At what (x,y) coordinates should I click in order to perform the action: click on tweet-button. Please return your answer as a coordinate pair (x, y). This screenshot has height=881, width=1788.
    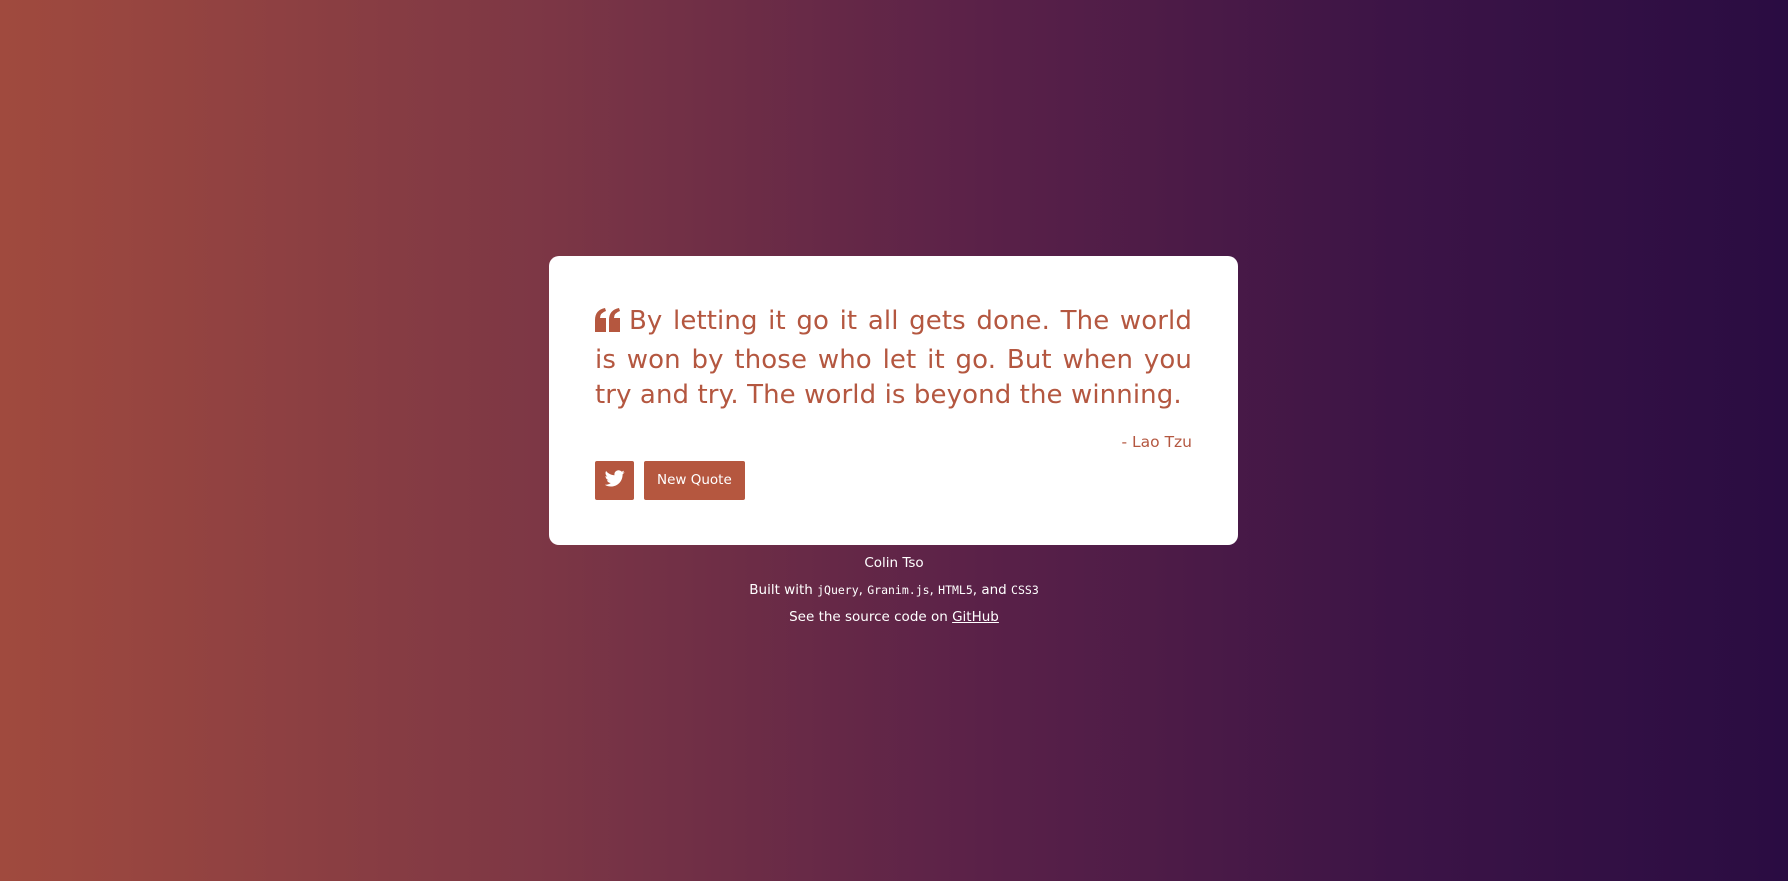
    Looking at the image, I should click on (614, 480).